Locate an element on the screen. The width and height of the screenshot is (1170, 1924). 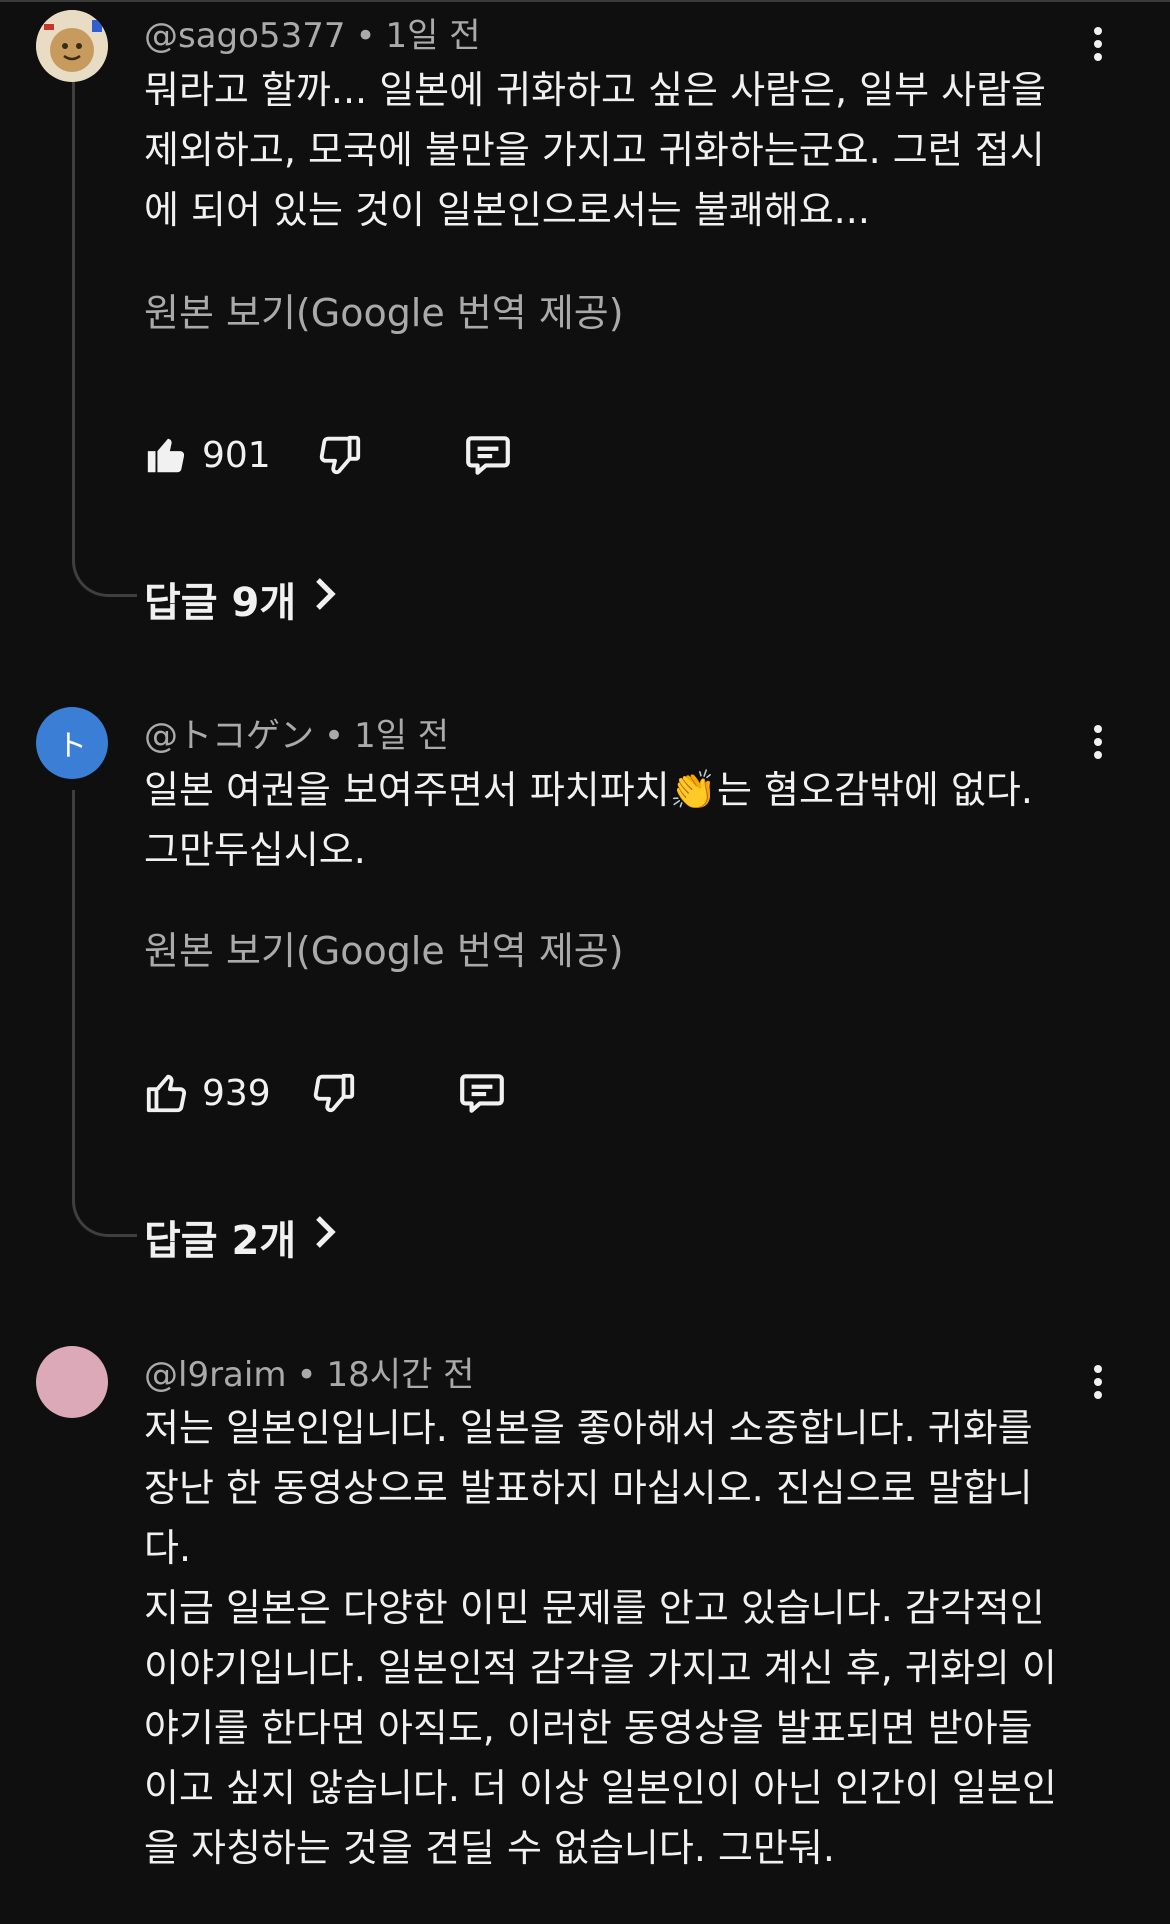
replies-button: 답글 9개 is located at coordinates (241, 599).